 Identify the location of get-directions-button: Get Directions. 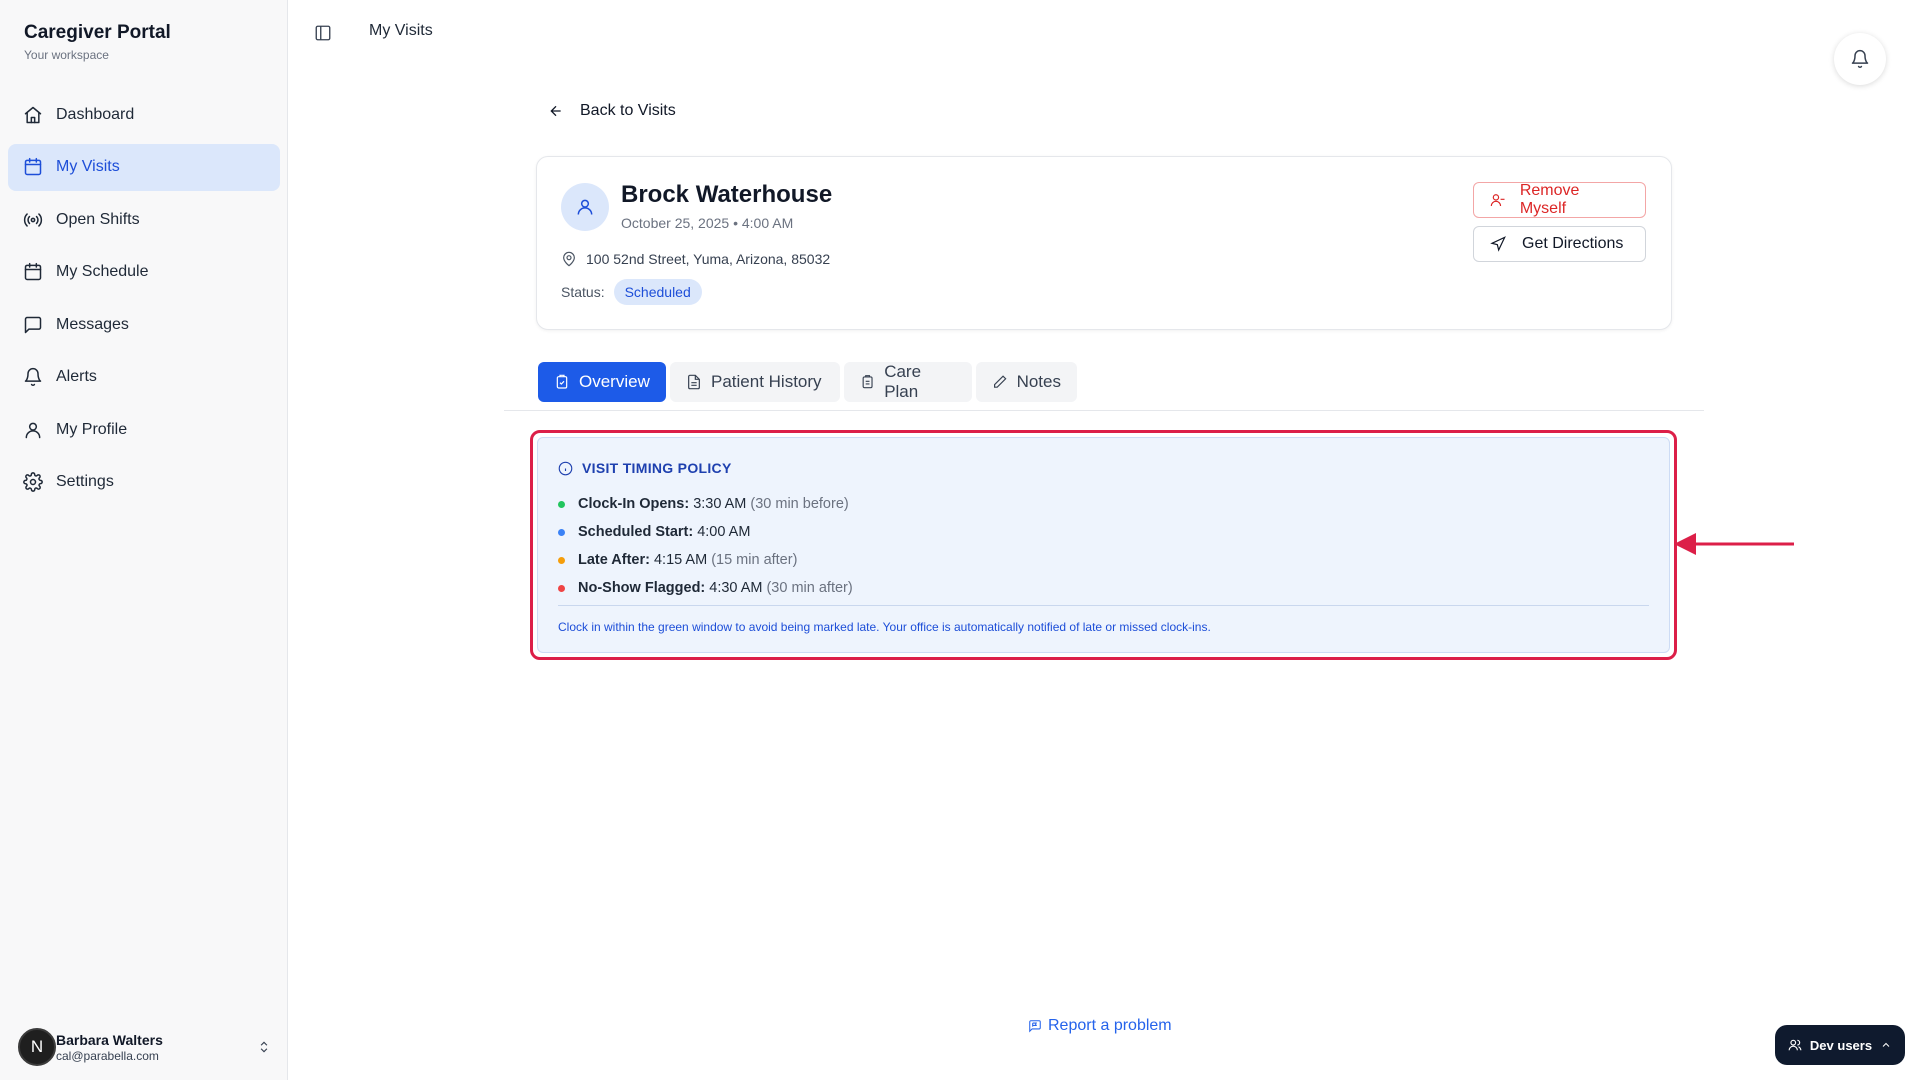
(1559, 244).